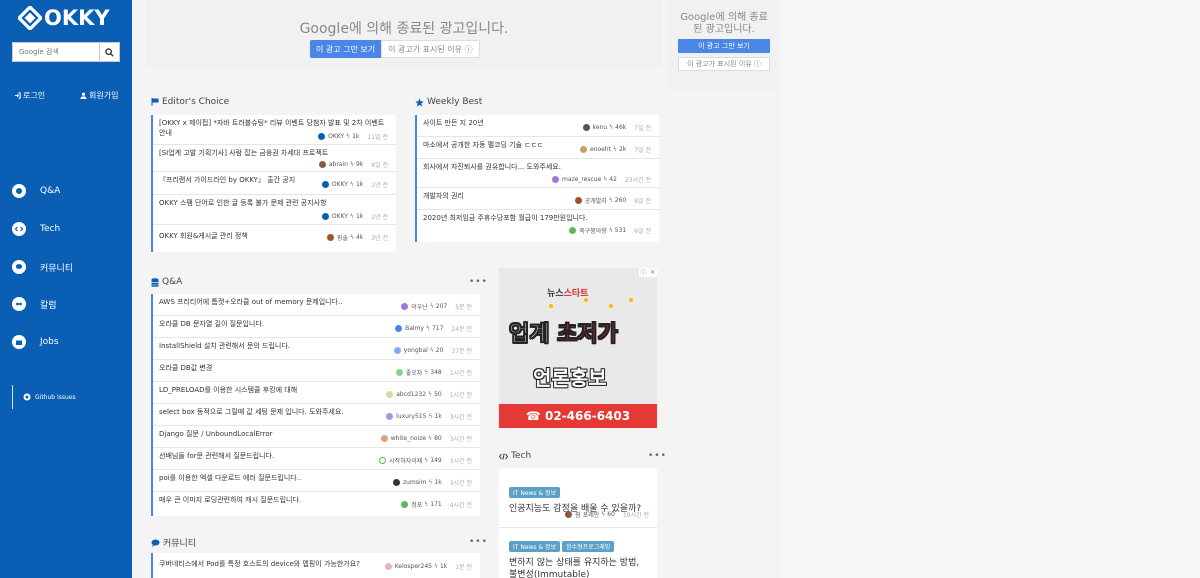  I want to click on item-user: enoeht, so click(600, 149).